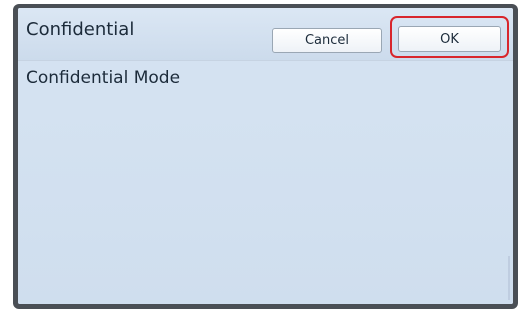 The width and height of the screenshot is (524, 313). What do you see at coordinates (509, 278) in the screenshot?
I see `scrollbar` at bounding box center [509, 278].